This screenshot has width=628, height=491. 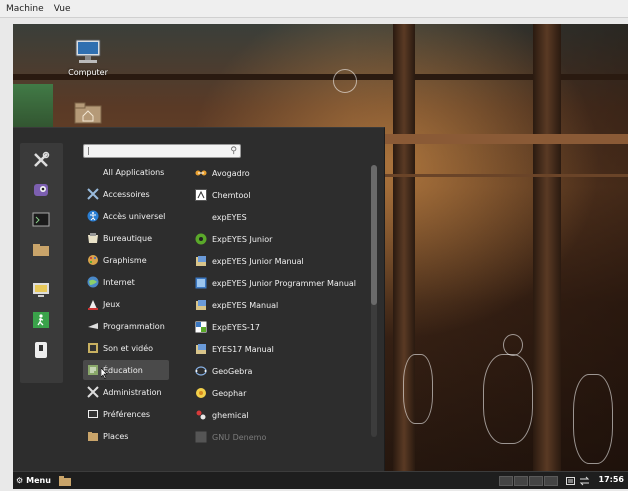 What do you see at coordinates (220, 393) in the screenshot?
I see `app-geophar: Geophar` at bounding box center [220, 393].